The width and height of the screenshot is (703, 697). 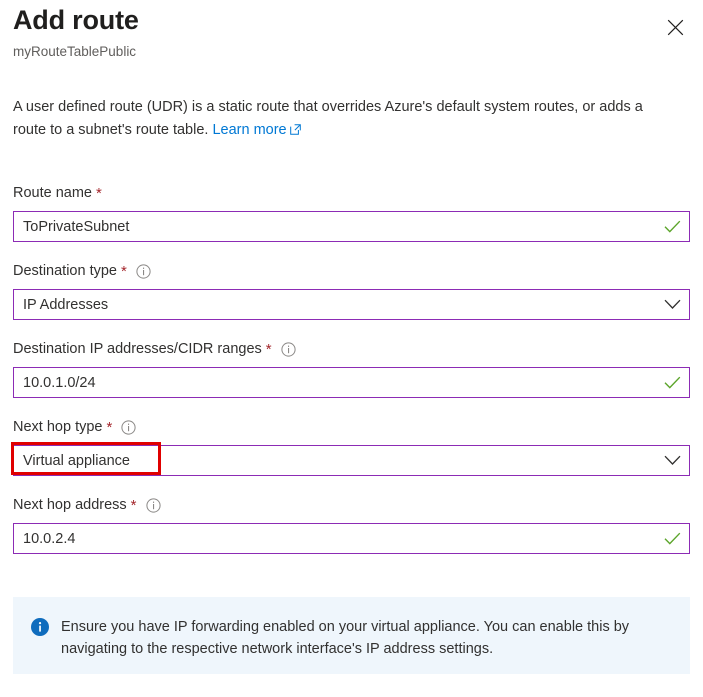 What do you see at coordinates (295, 131) in the screenshot?
I see `external-link-icon` at bounding box center [295, 131].